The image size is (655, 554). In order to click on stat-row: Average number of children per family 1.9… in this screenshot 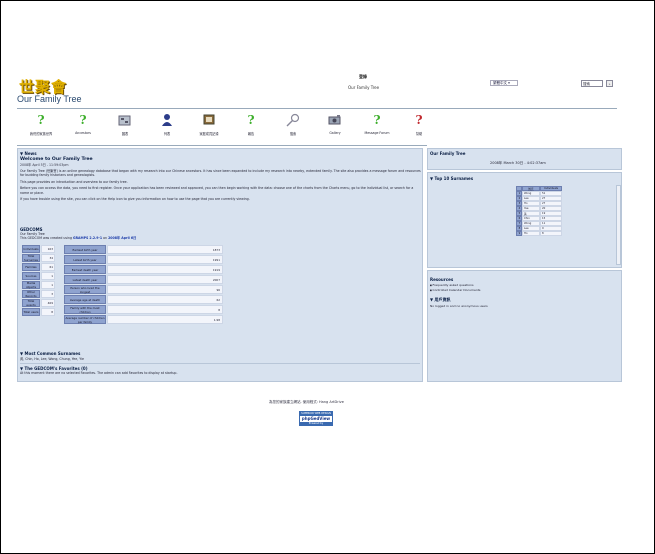, I will do `click(144, 319)`.